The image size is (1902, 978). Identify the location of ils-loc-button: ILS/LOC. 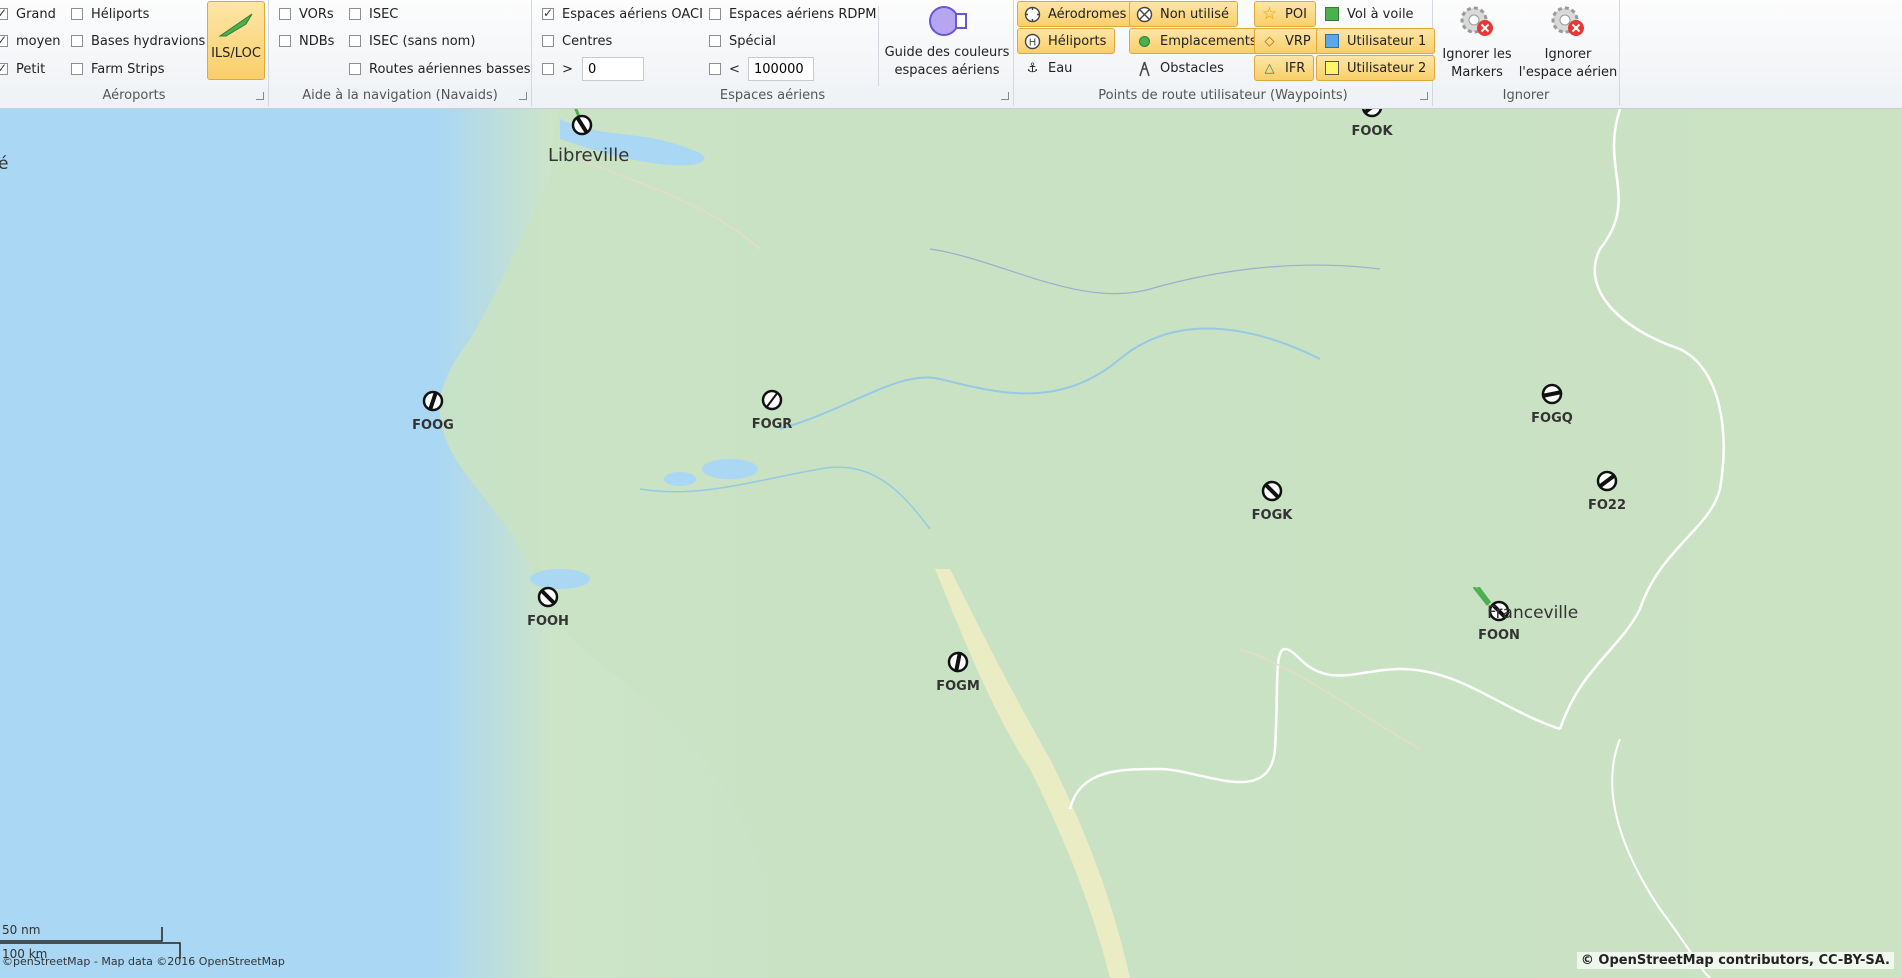
(236, 40).